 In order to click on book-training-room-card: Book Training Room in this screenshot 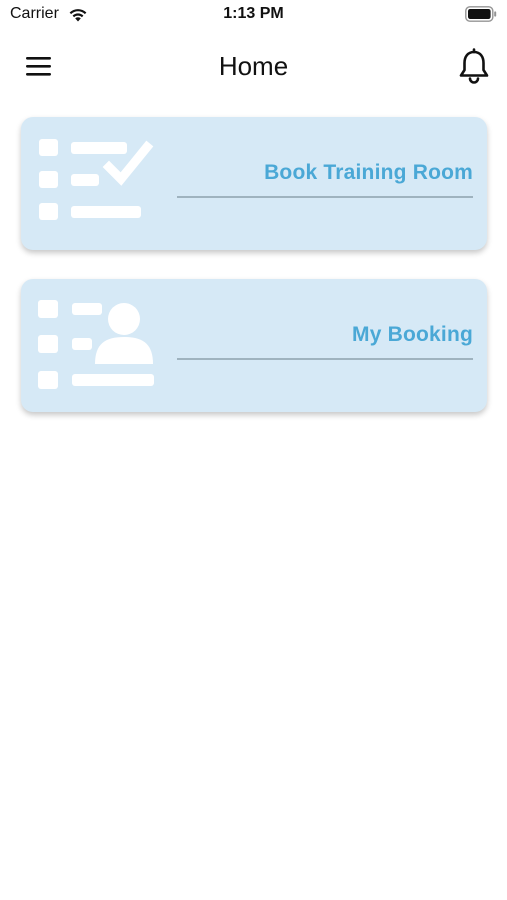, I will do `click(254, 183)`.